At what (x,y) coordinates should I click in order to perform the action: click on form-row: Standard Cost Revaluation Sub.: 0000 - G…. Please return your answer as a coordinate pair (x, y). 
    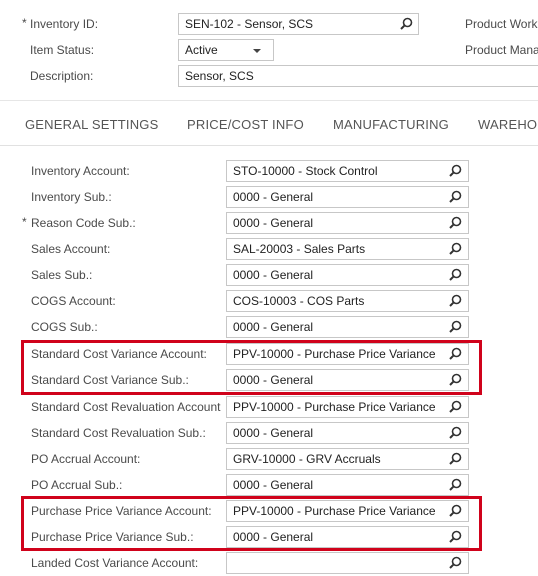
    Looking at the image, I should click on (269, 434).